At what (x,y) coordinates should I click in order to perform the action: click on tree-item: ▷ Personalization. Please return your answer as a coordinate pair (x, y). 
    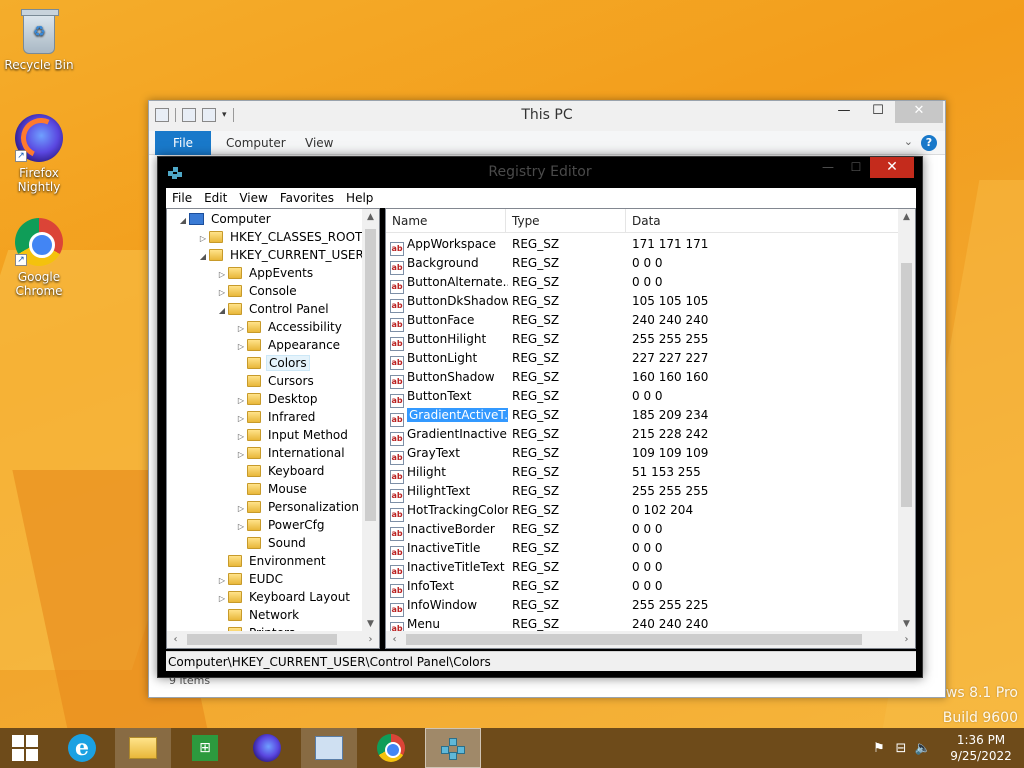
    Looking at the image, I should click on (298, 507).